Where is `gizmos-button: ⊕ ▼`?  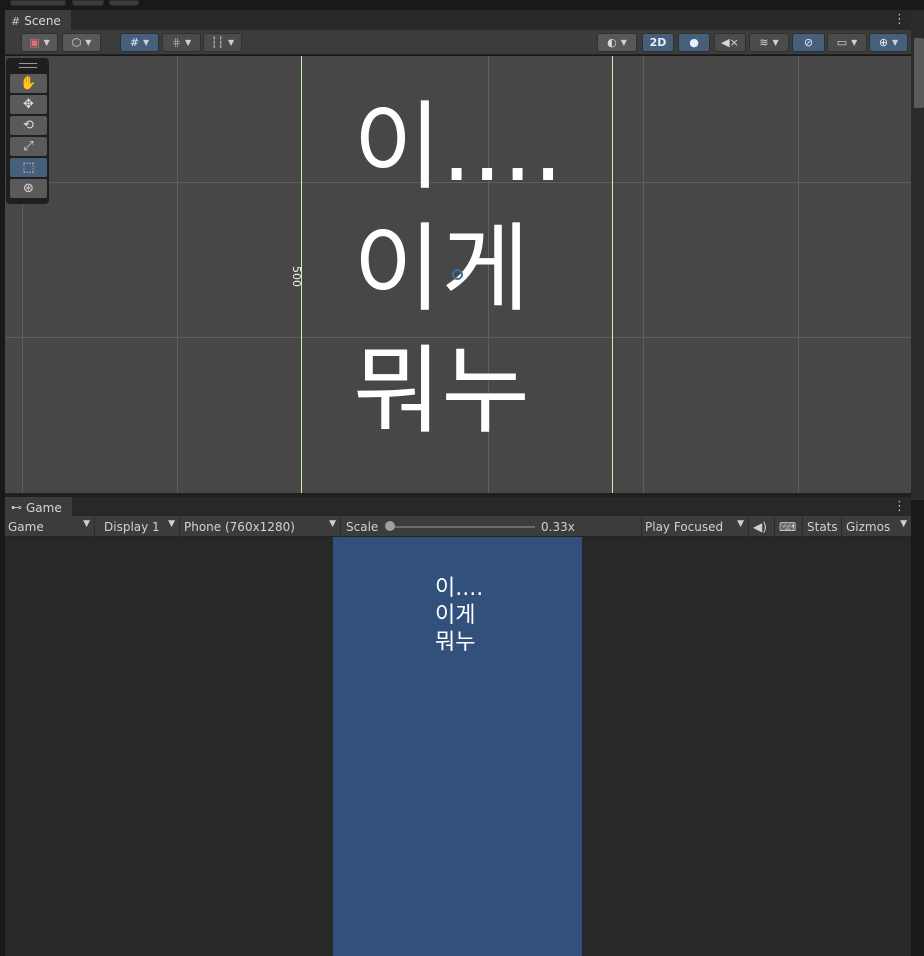 gizmos-button: ⊕ ▼ is located at coordinates (888, 42).